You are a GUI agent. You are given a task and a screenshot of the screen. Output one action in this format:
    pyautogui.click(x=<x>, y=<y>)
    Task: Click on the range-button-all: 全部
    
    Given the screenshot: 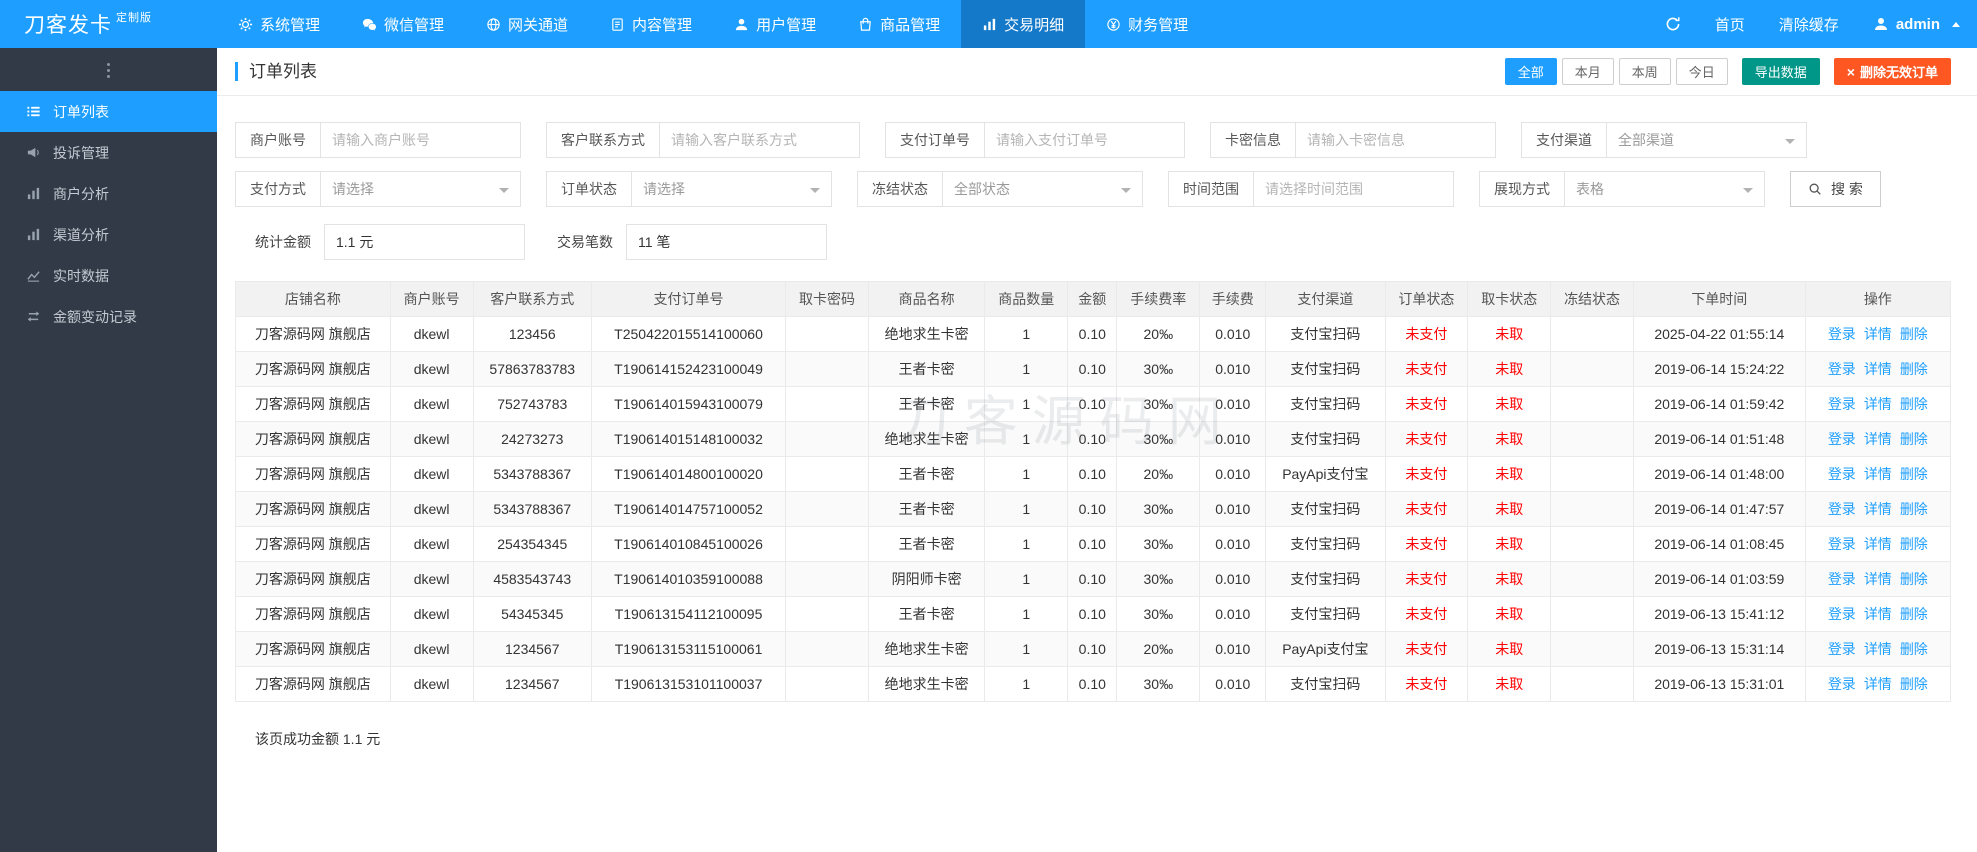 What is the action you would take?
    pyautogui.click(x=1530, y=71)
    